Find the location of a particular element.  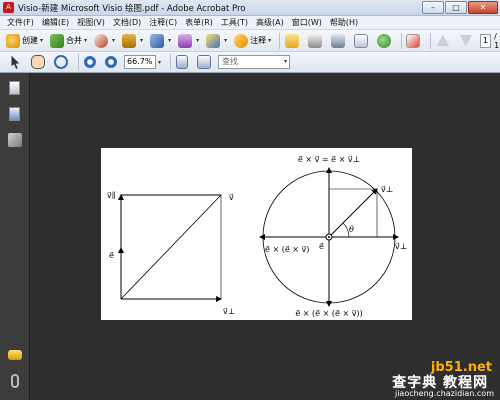

next-page-button is located at coordinates (467, 41).